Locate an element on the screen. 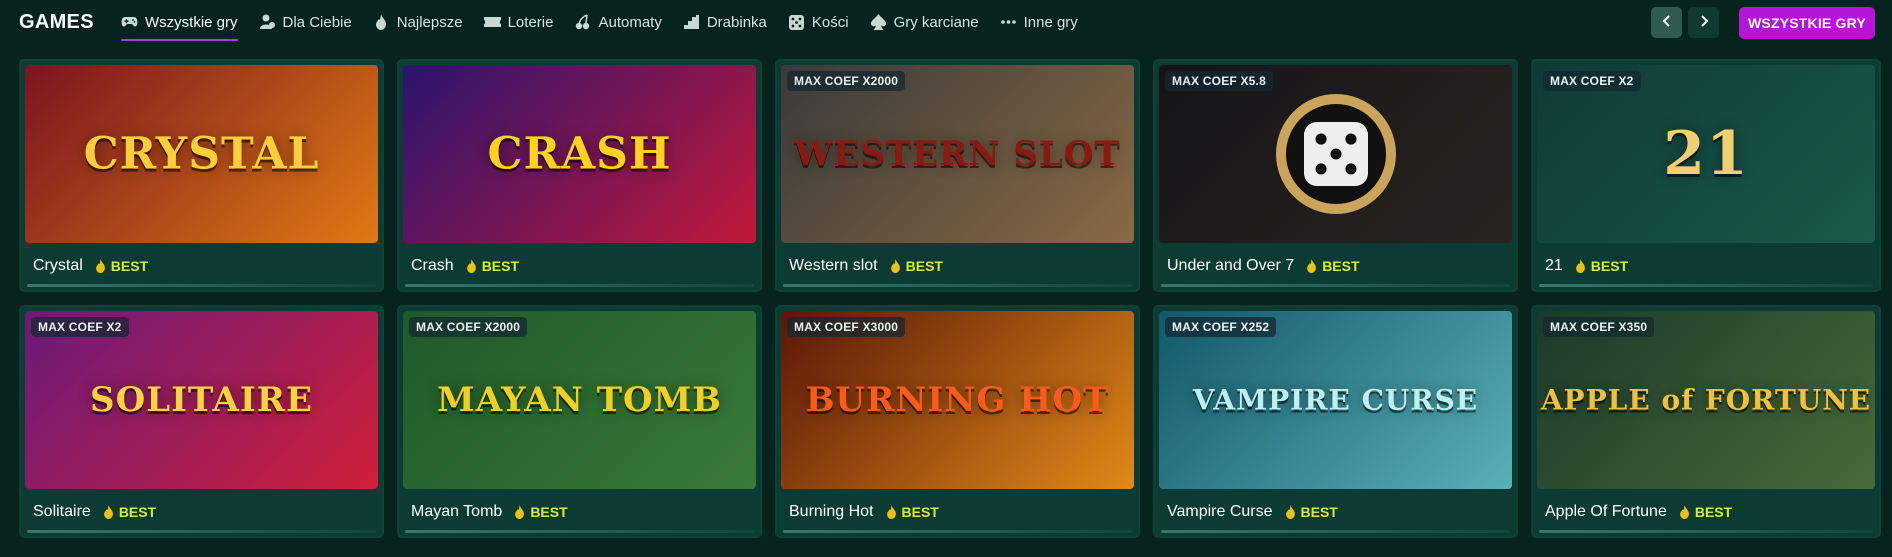  spade-icon is located at coordinates (878, 22).